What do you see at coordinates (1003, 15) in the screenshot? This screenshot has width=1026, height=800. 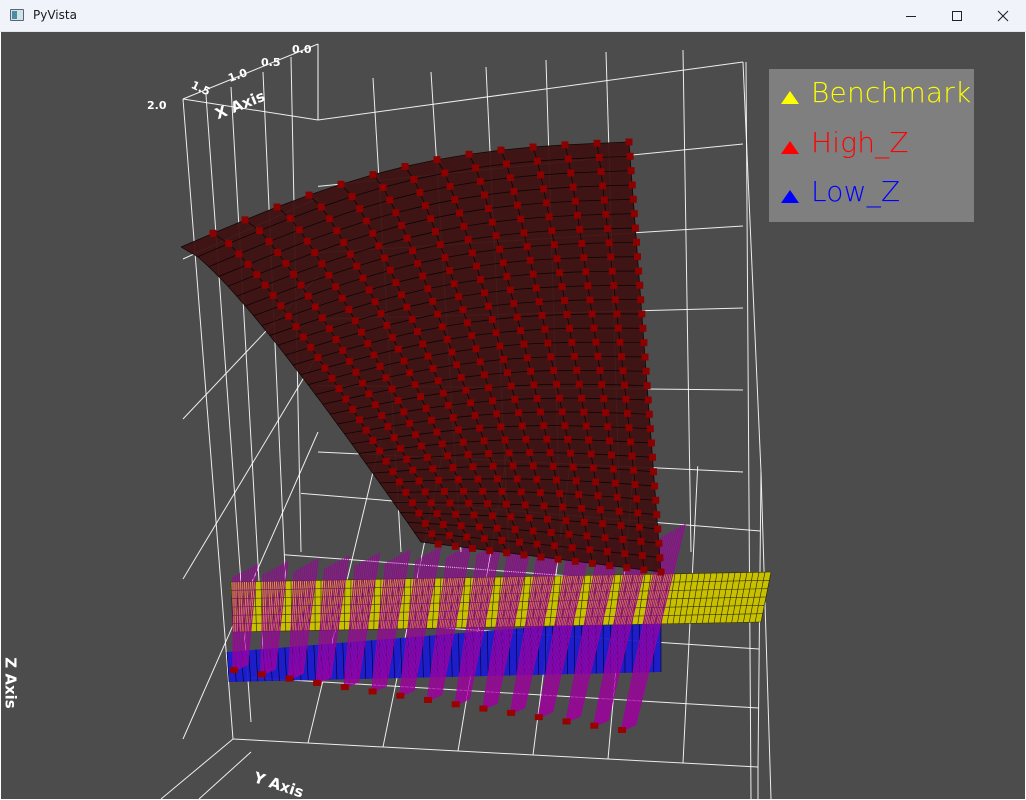 I see `close-button` at bounding box center [1003, 15].